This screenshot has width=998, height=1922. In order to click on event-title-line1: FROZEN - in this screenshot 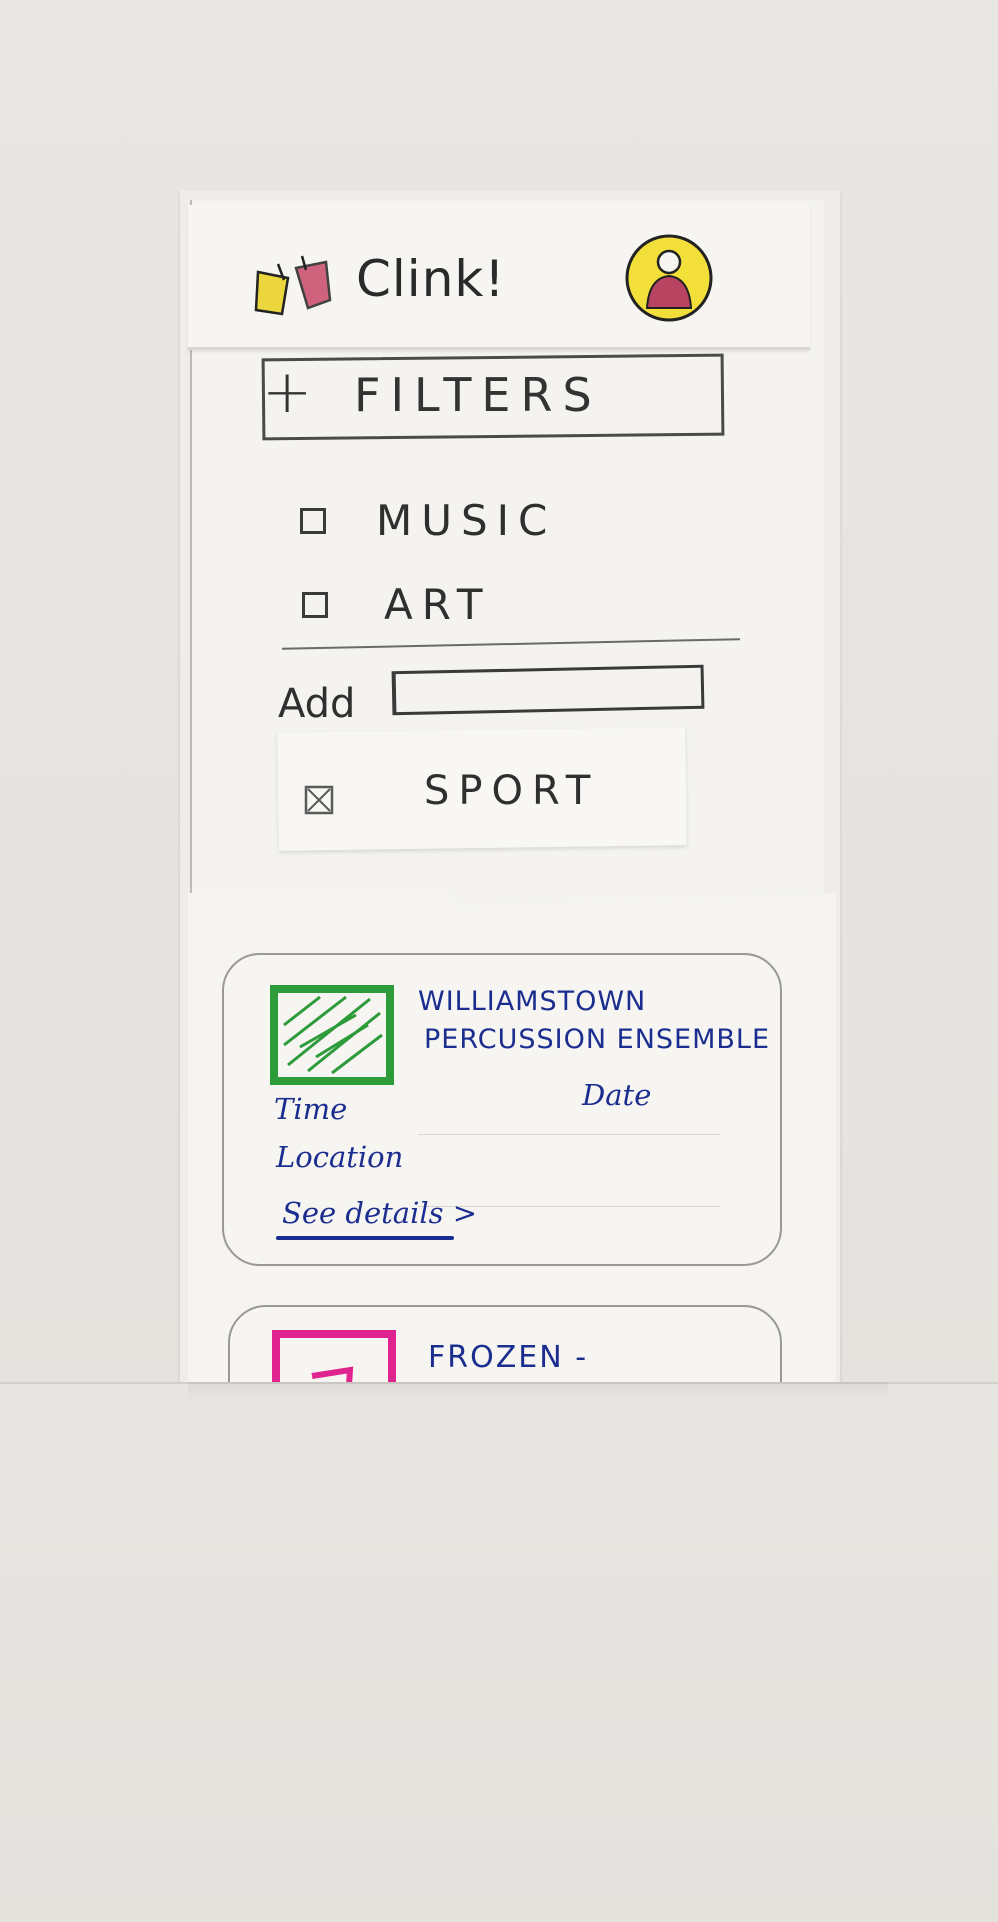, I will do `click(508, 1357)`.